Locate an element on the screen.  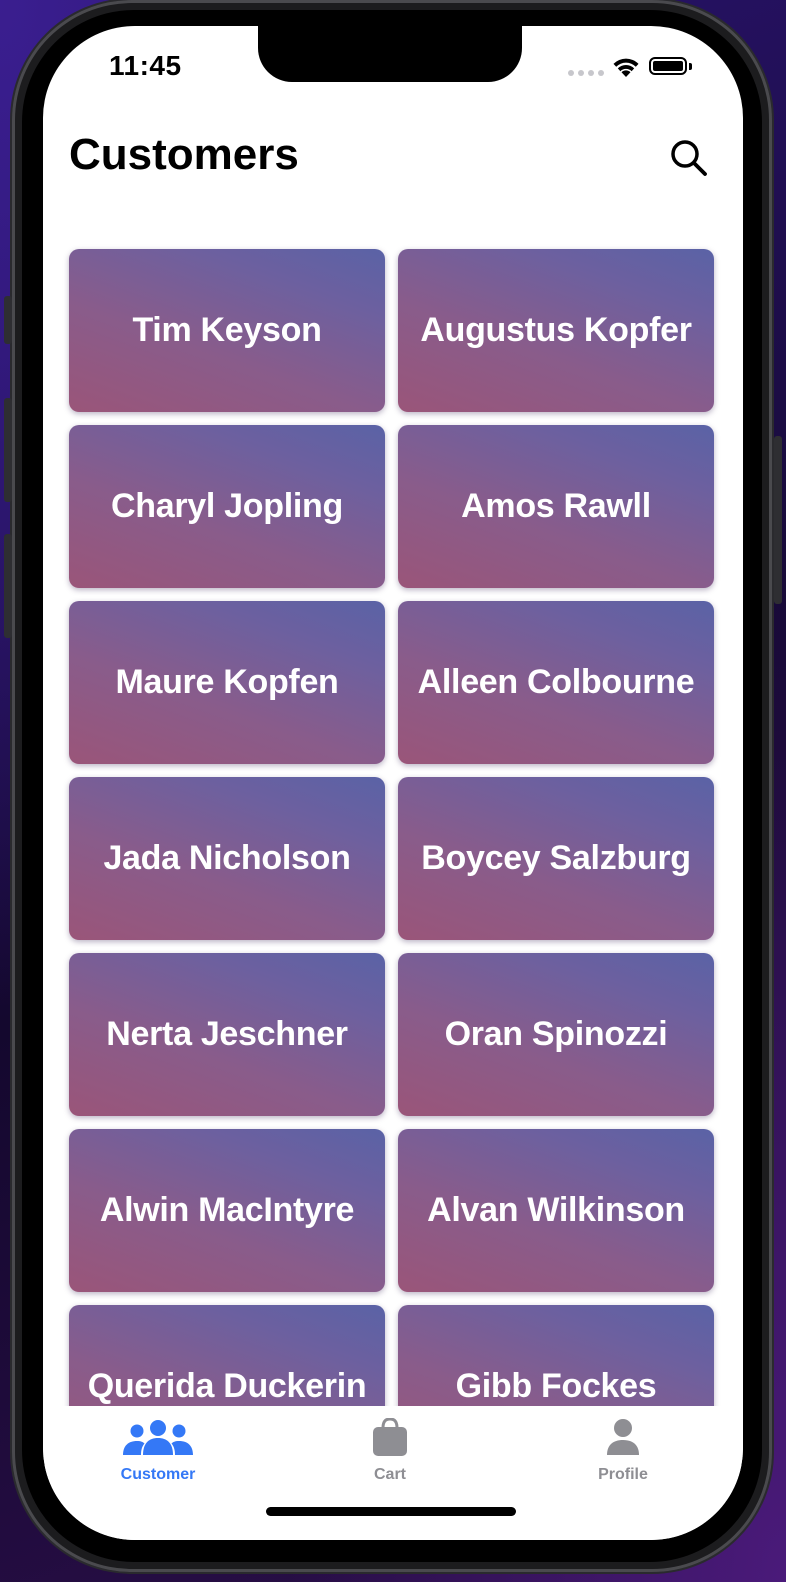
customer-name: Alwin MacIntyre is located at coordinates (227, 1210).